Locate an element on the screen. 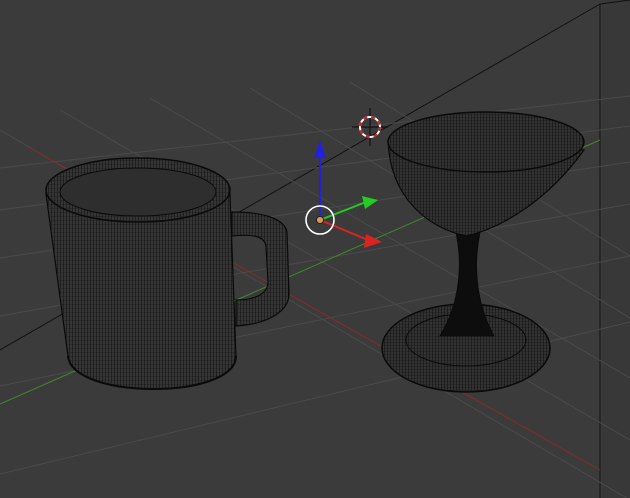  gizmo-x-axis is located at coordinates (344, 230).